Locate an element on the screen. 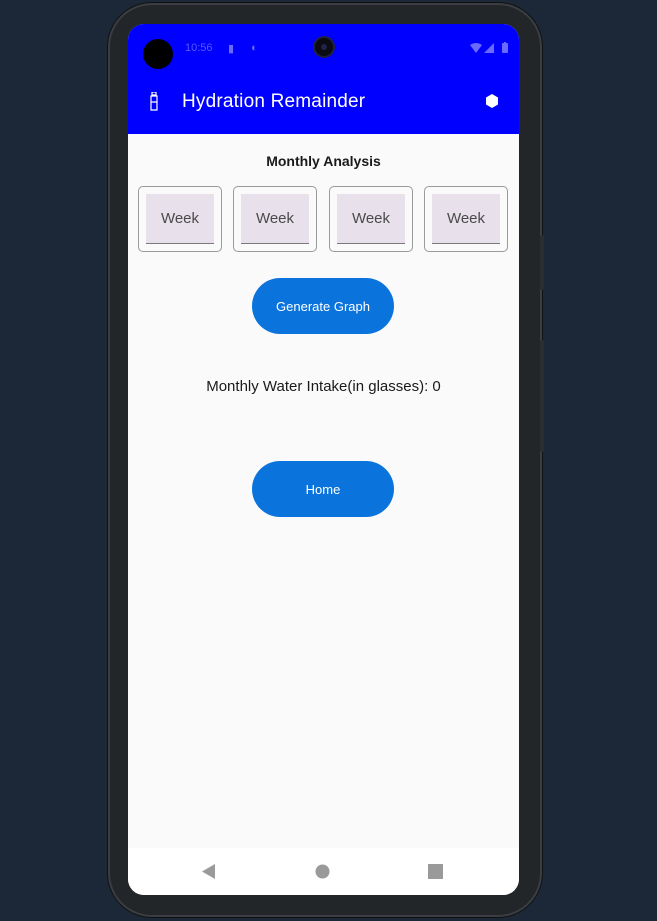  sync-icon: ◐ is located at coordinates (254, 48).